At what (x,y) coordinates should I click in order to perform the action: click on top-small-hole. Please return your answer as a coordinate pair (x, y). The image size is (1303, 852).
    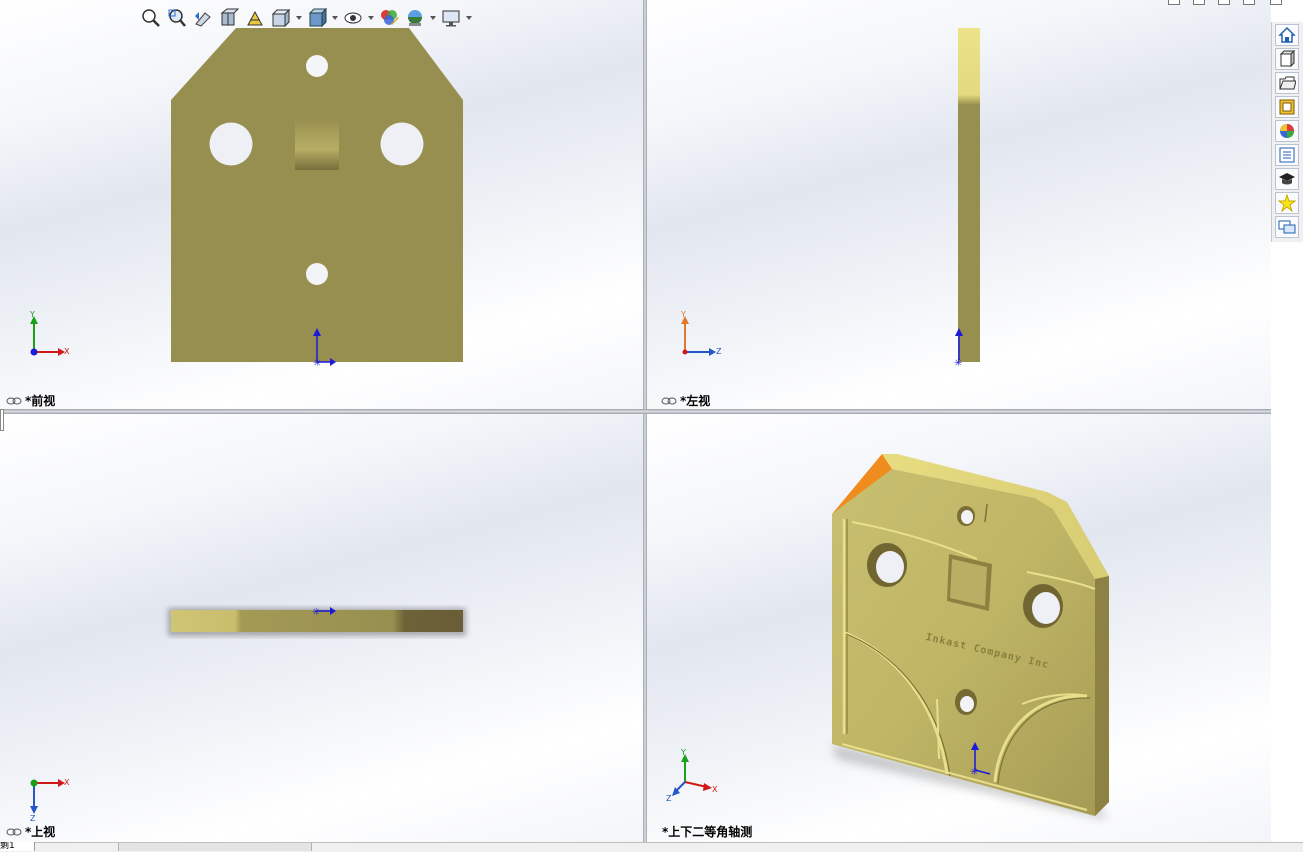
    Looking at the image, I should click on (317, 66).